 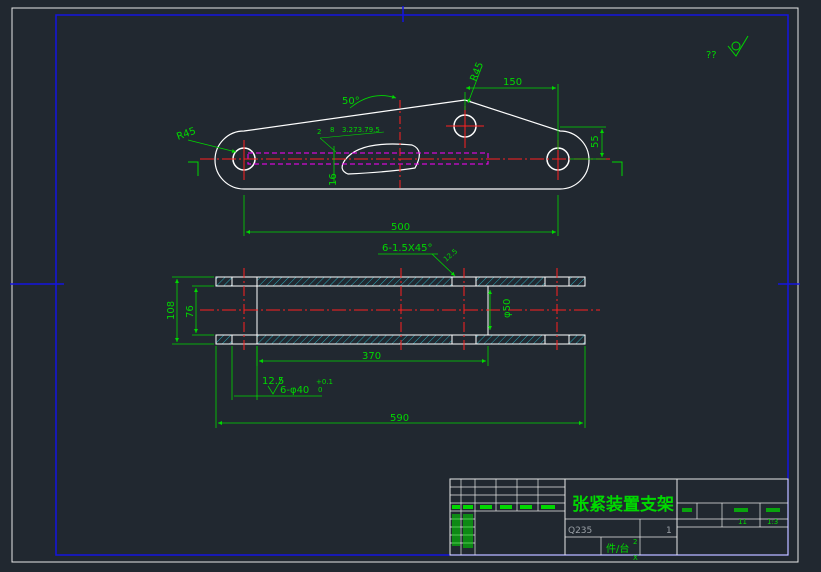 I want to click on material: Q235, so click(x=580, y=531).